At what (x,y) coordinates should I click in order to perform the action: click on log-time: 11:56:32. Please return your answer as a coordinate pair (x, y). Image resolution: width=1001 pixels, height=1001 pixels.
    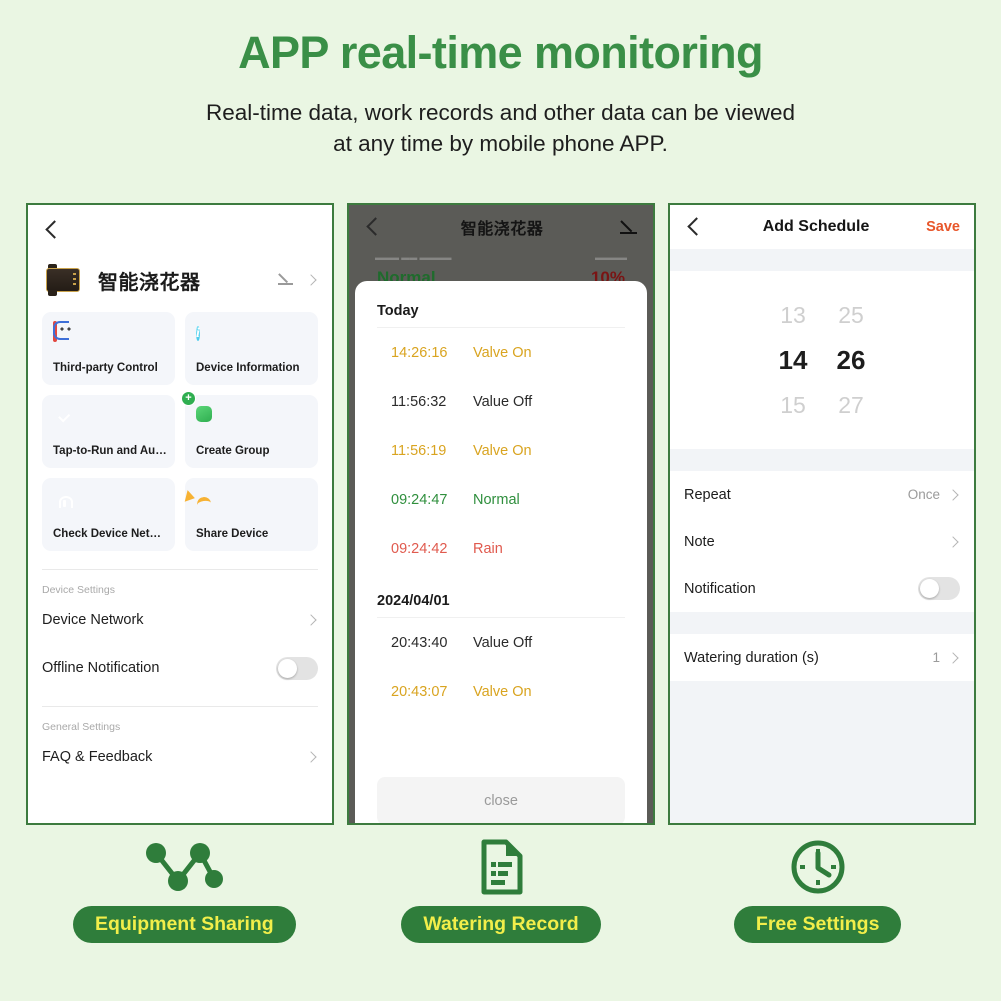
    Looking at the image, I should click on (419, 401).